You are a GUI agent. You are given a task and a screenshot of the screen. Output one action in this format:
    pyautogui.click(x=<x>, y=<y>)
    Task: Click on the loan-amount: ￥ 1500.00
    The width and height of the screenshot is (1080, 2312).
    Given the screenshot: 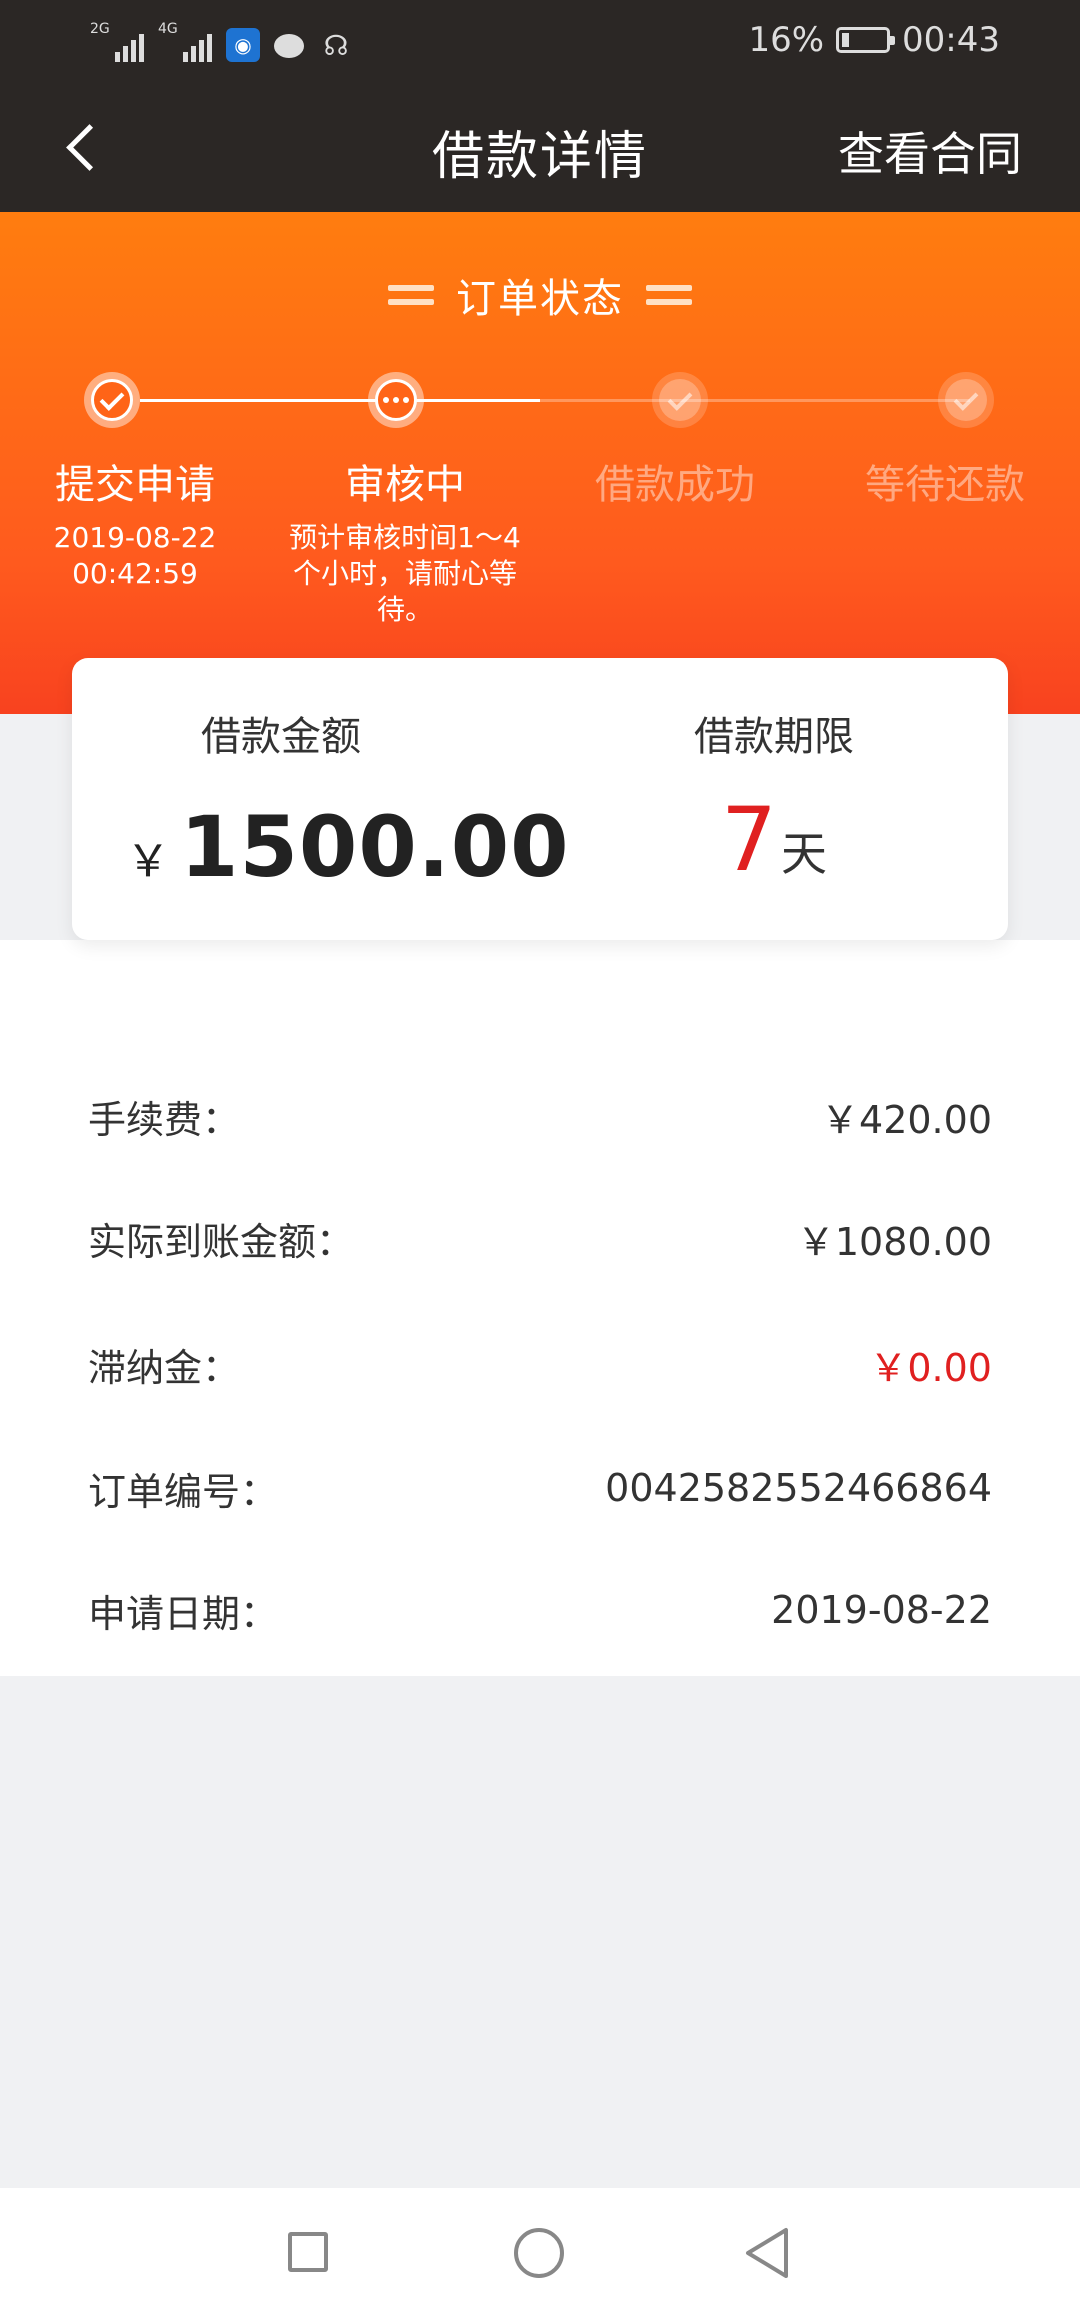 What is the action you would take?
    pyautogui.click(x=348, y=847)
    